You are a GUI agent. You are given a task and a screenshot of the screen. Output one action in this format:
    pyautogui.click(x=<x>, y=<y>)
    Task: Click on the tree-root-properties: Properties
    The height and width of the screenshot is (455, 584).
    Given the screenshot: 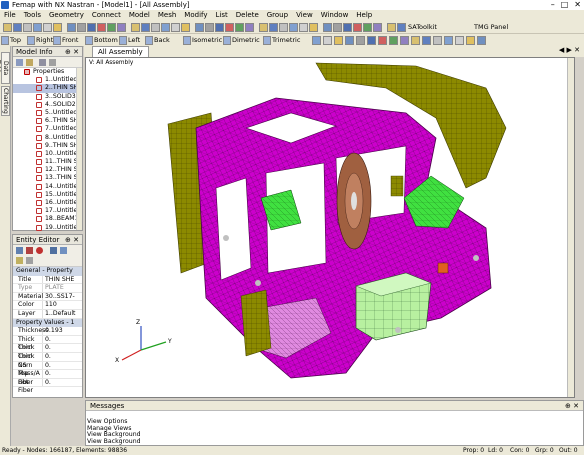 What is the action you would take?
    pyautogui.click(x=47, y=72)
    